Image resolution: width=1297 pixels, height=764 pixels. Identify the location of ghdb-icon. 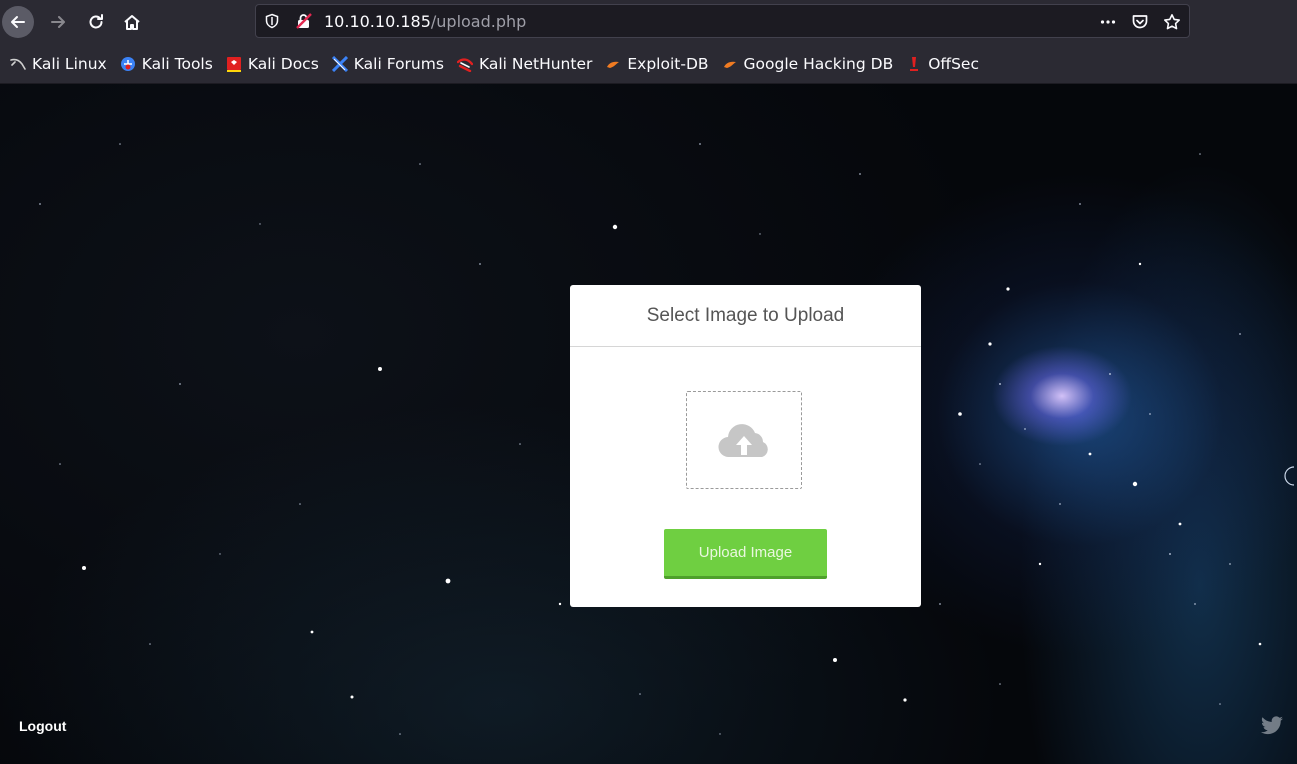
(730, 64).